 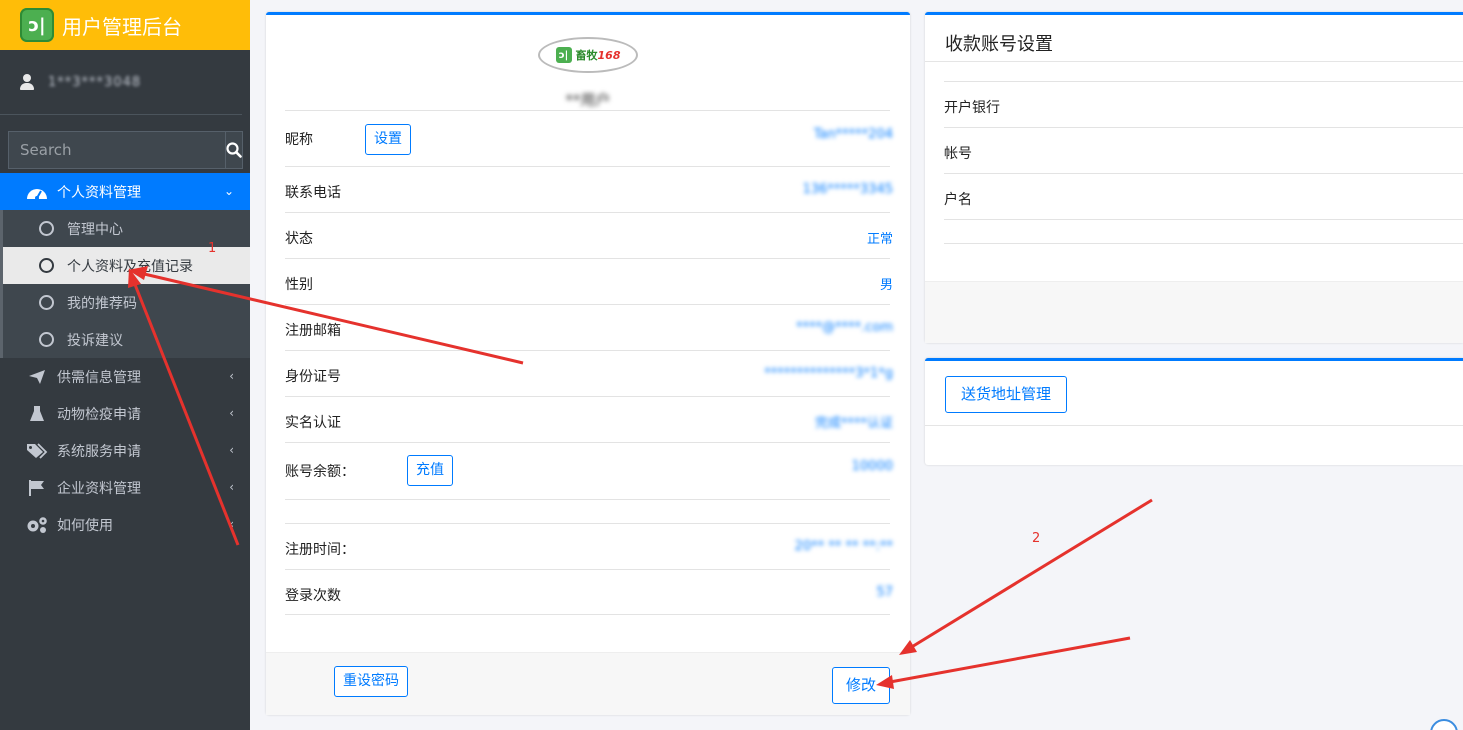 What do you see at coordinates (1203, 104) in the screenshot?
I see `row-bank: 开户银行` at bounding box center [1203, 104].